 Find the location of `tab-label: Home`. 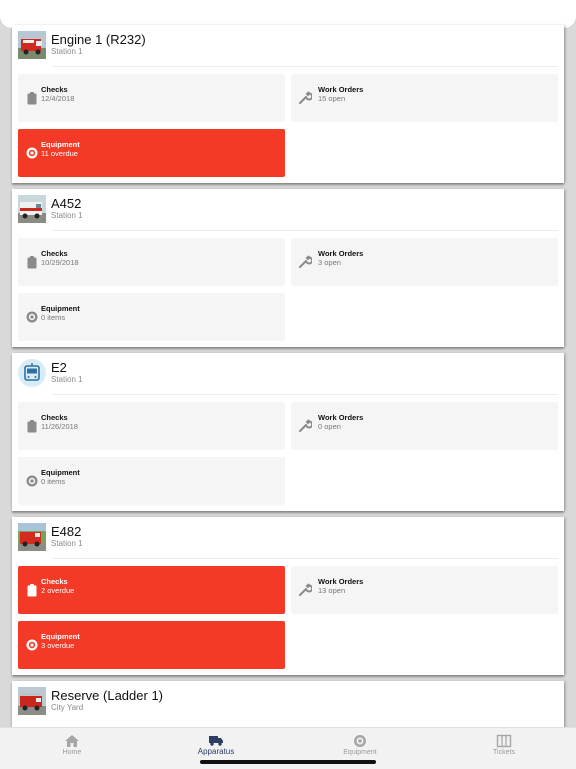

tab-label: Home is located at coordinates (72, 752).